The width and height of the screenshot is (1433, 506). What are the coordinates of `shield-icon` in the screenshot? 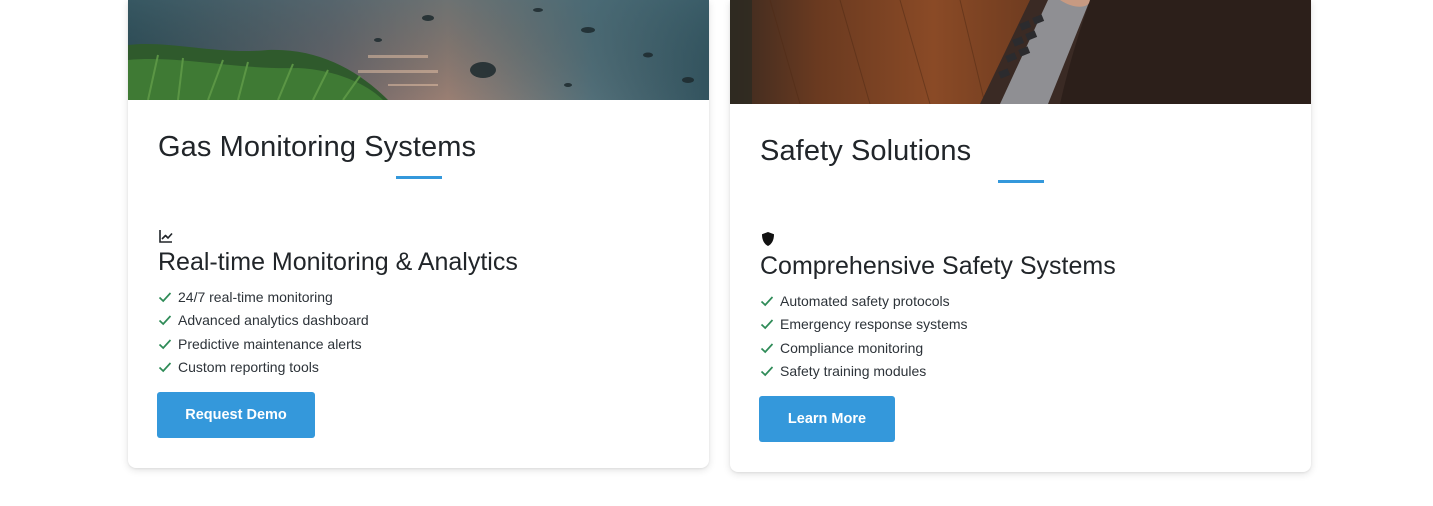 It's located at (768, 239).